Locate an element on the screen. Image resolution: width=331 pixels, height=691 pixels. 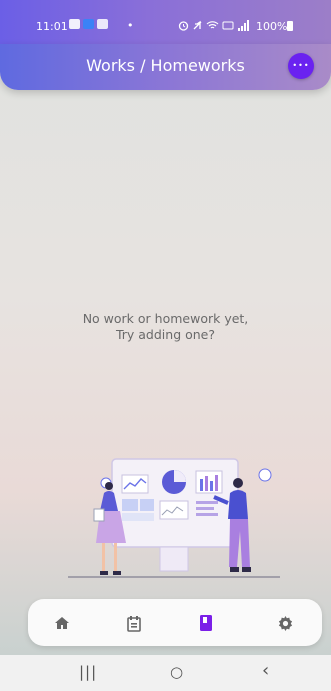
alarm-icon is located at coordinates (183, 26).